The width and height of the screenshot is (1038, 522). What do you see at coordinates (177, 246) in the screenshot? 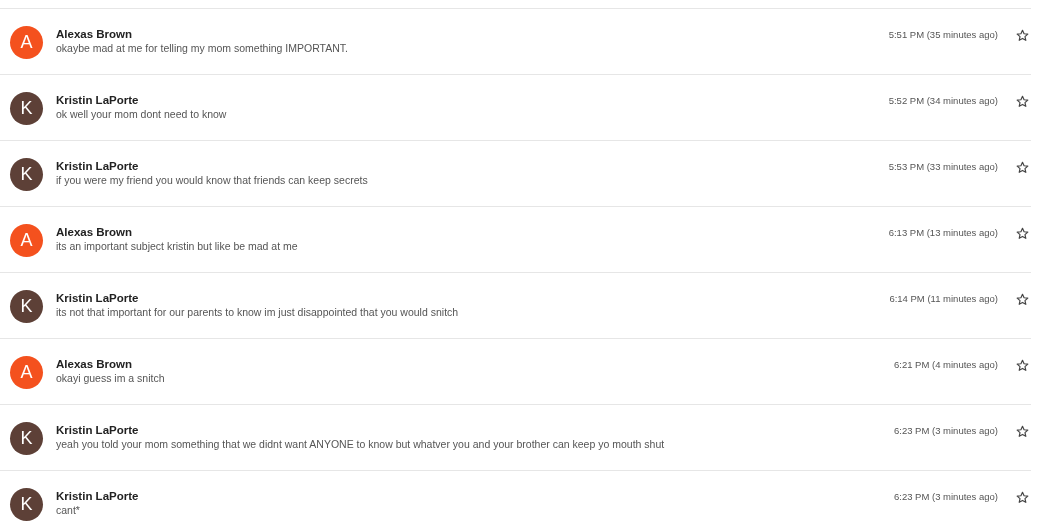
I see `message-text: its an important subject kristin but like be mad at me` at bounding box center [177, 246].